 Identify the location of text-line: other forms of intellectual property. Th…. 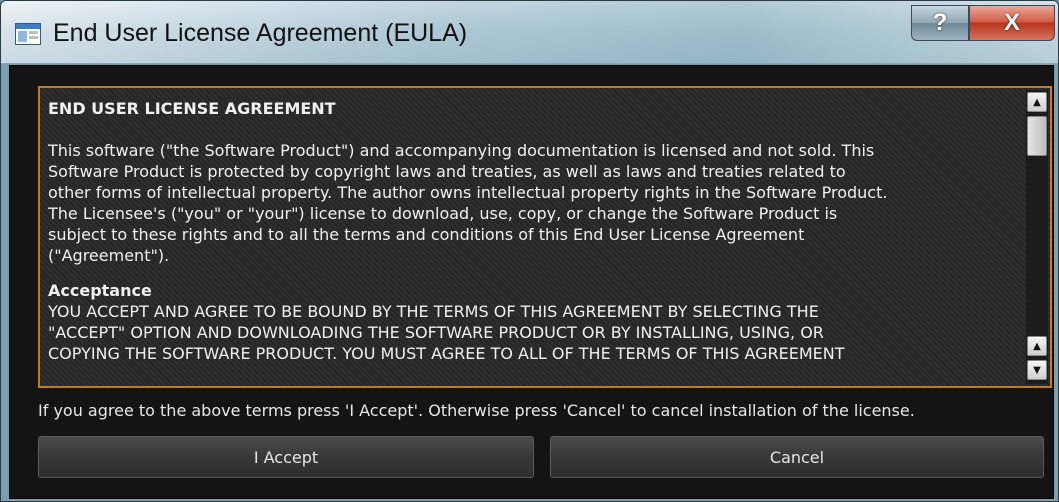
(468, 192).